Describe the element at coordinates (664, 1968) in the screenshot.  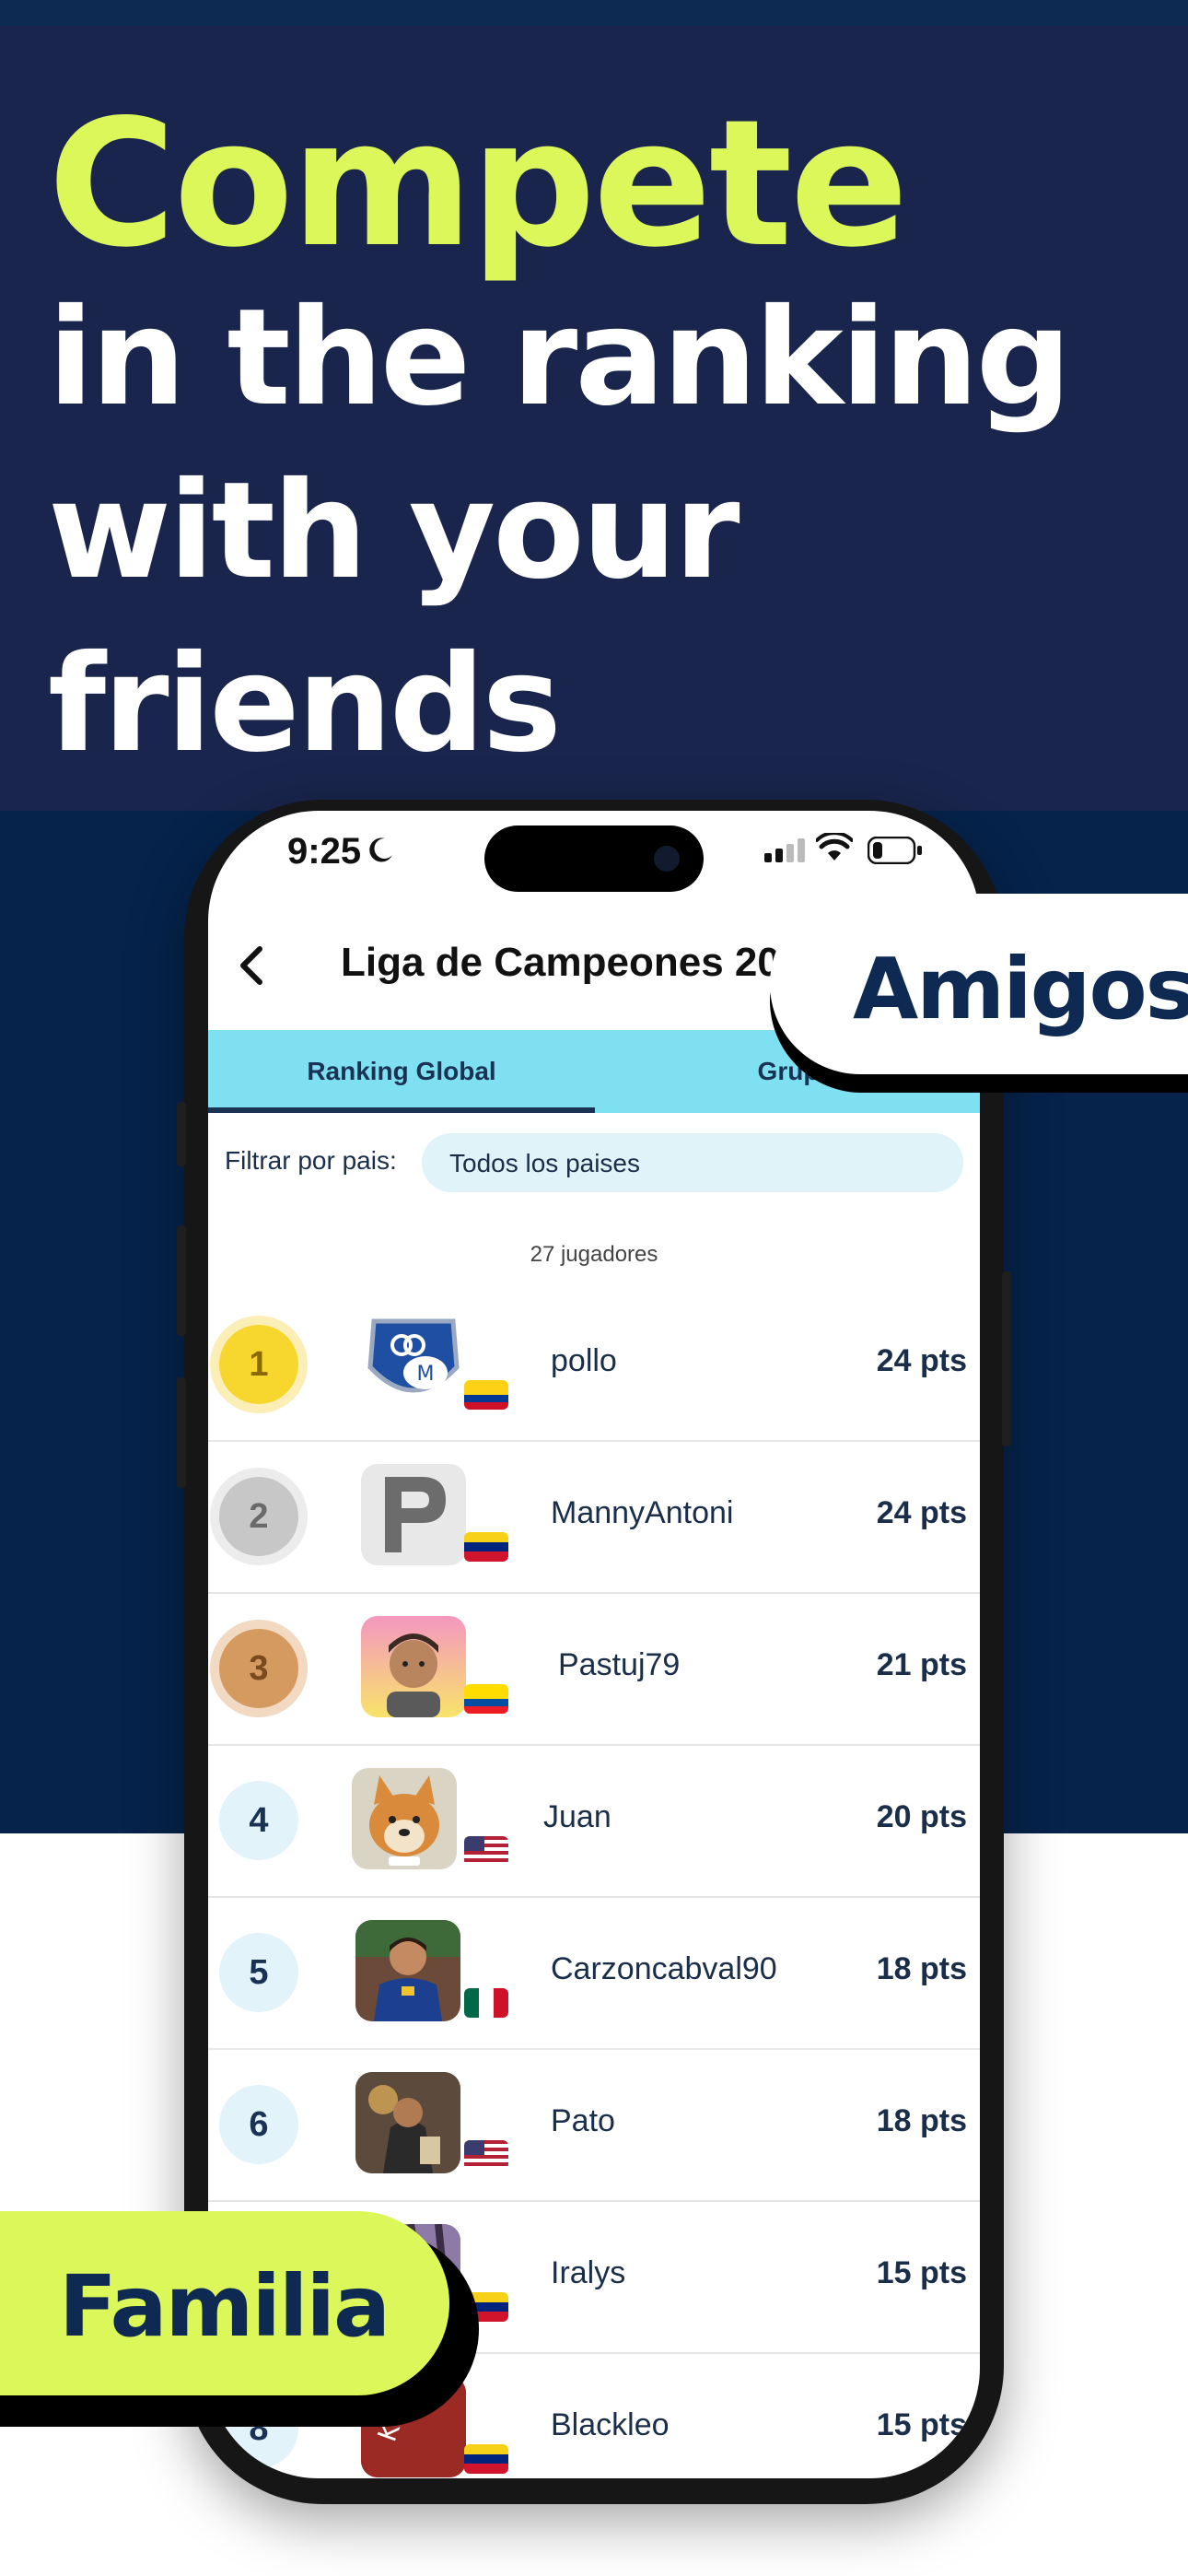
I see `player-name: Carzoncabval90` at that location.